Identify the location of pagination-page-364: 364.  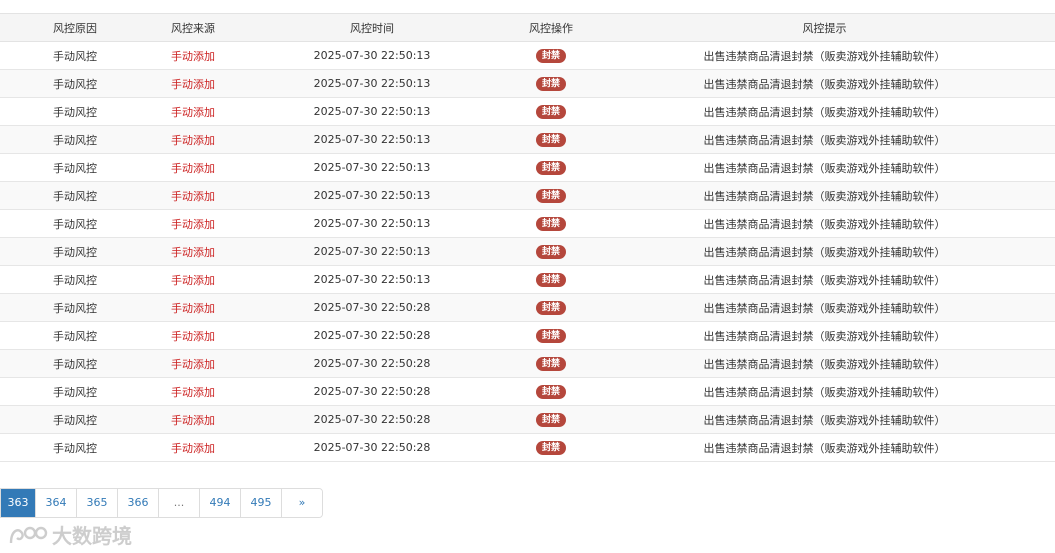
(55, 503).